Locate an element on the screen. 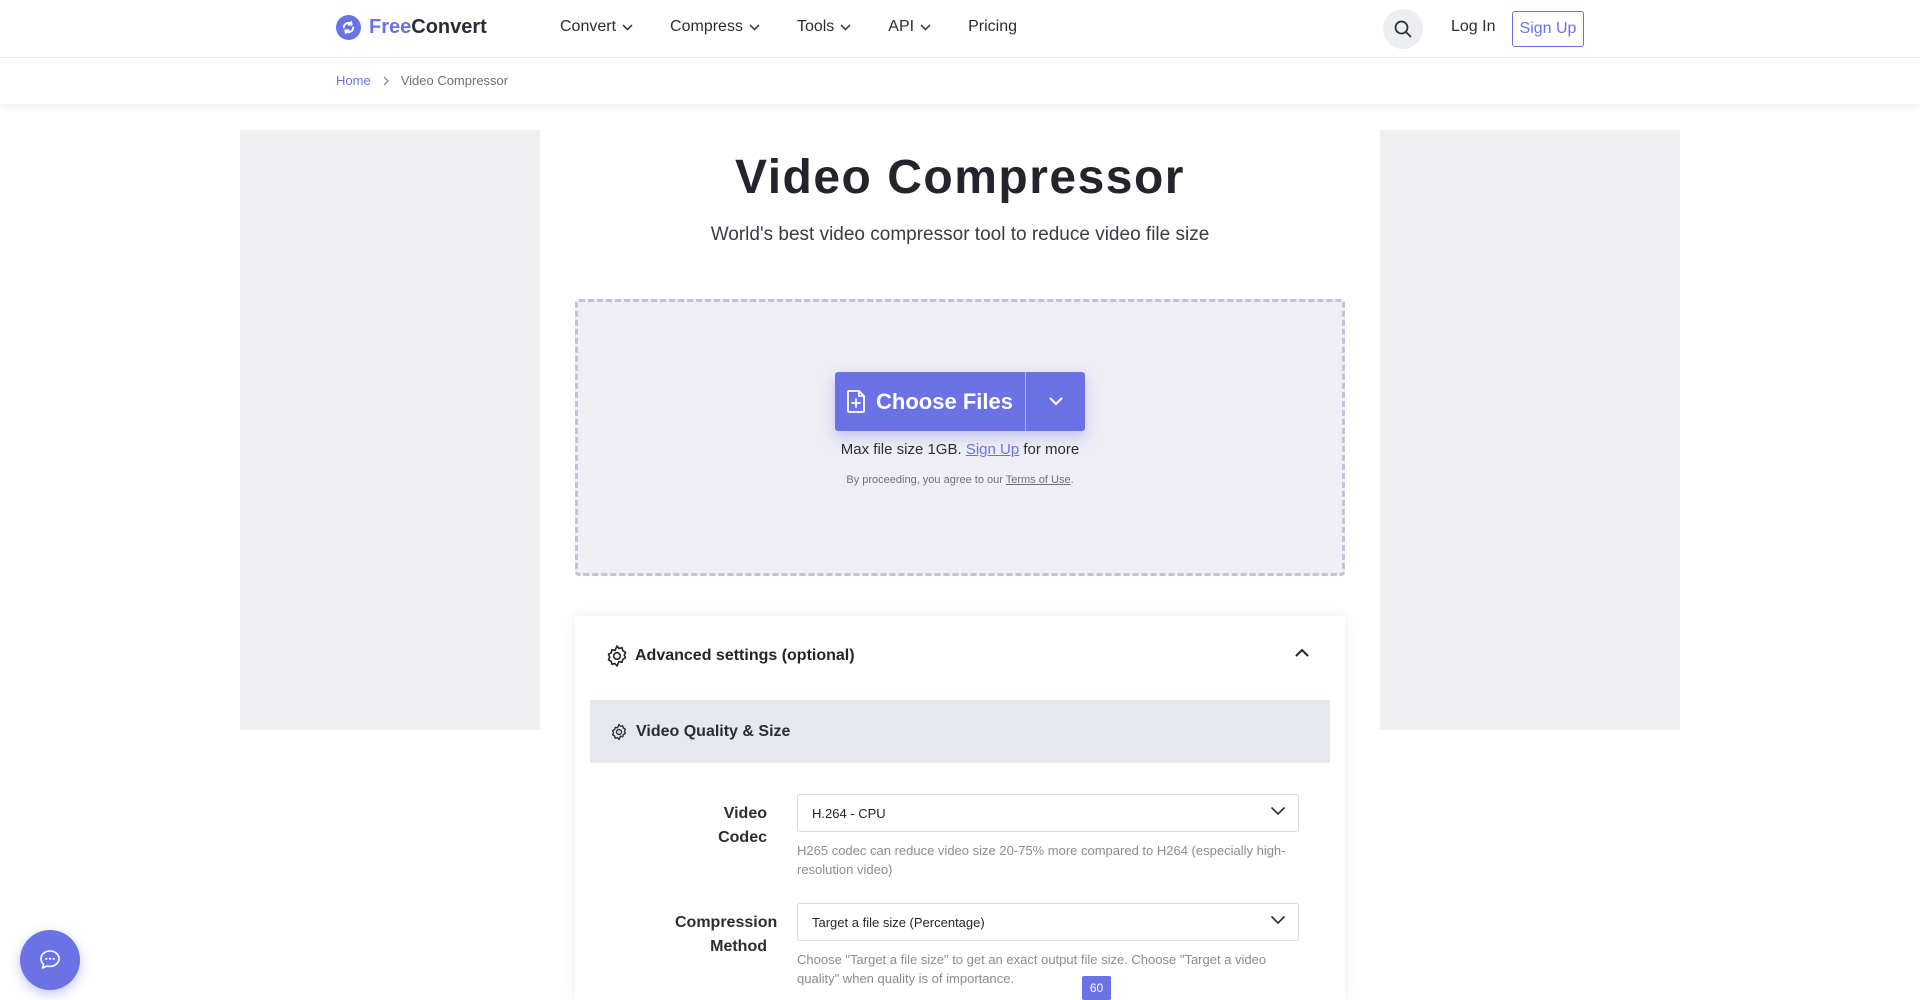  brand-name-convert: Convert is located at coordinates (449, 27).